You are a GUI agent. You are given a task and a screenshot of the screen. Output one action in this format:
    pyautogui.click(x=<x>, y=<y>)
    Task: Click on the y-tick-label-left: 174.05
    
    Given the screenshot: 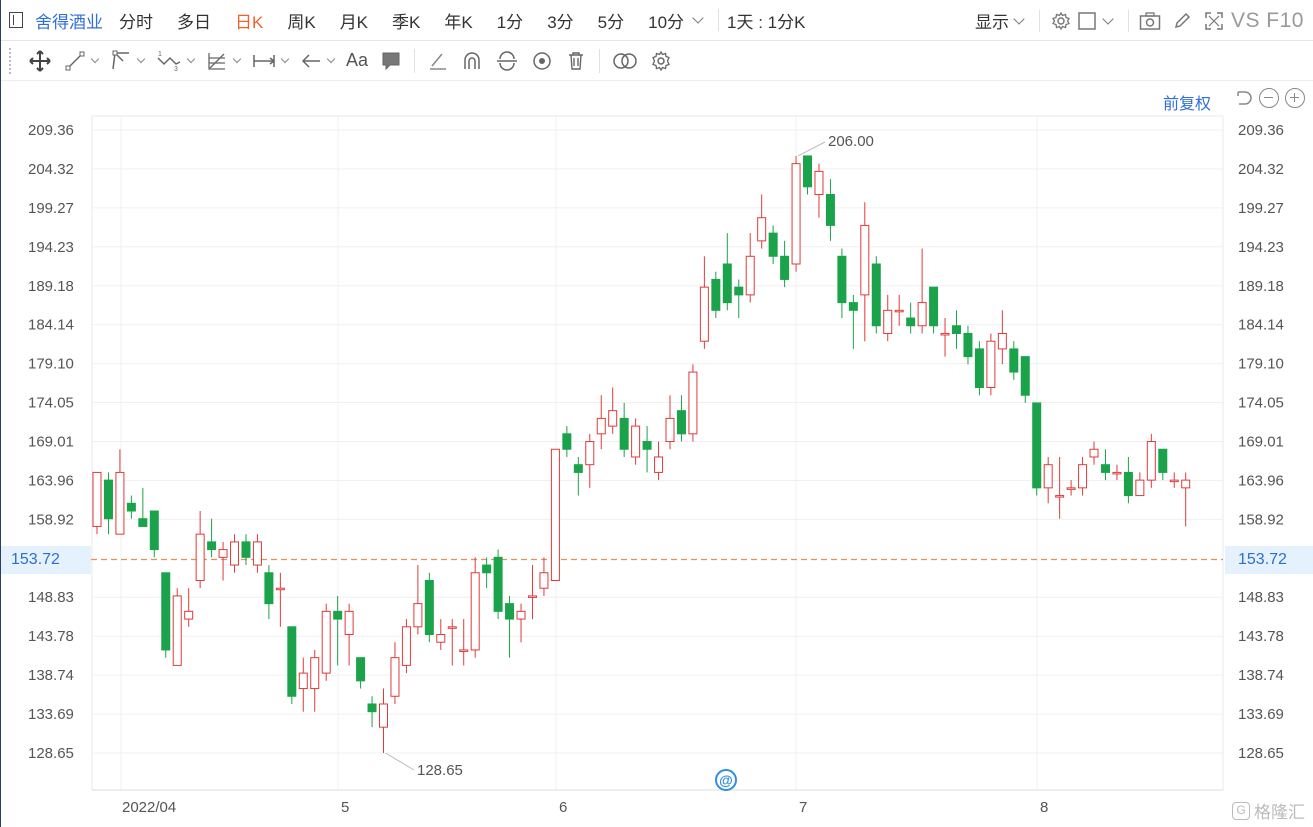 What is the action you would take?
    pyautogui.click(x=51, y=403)
    